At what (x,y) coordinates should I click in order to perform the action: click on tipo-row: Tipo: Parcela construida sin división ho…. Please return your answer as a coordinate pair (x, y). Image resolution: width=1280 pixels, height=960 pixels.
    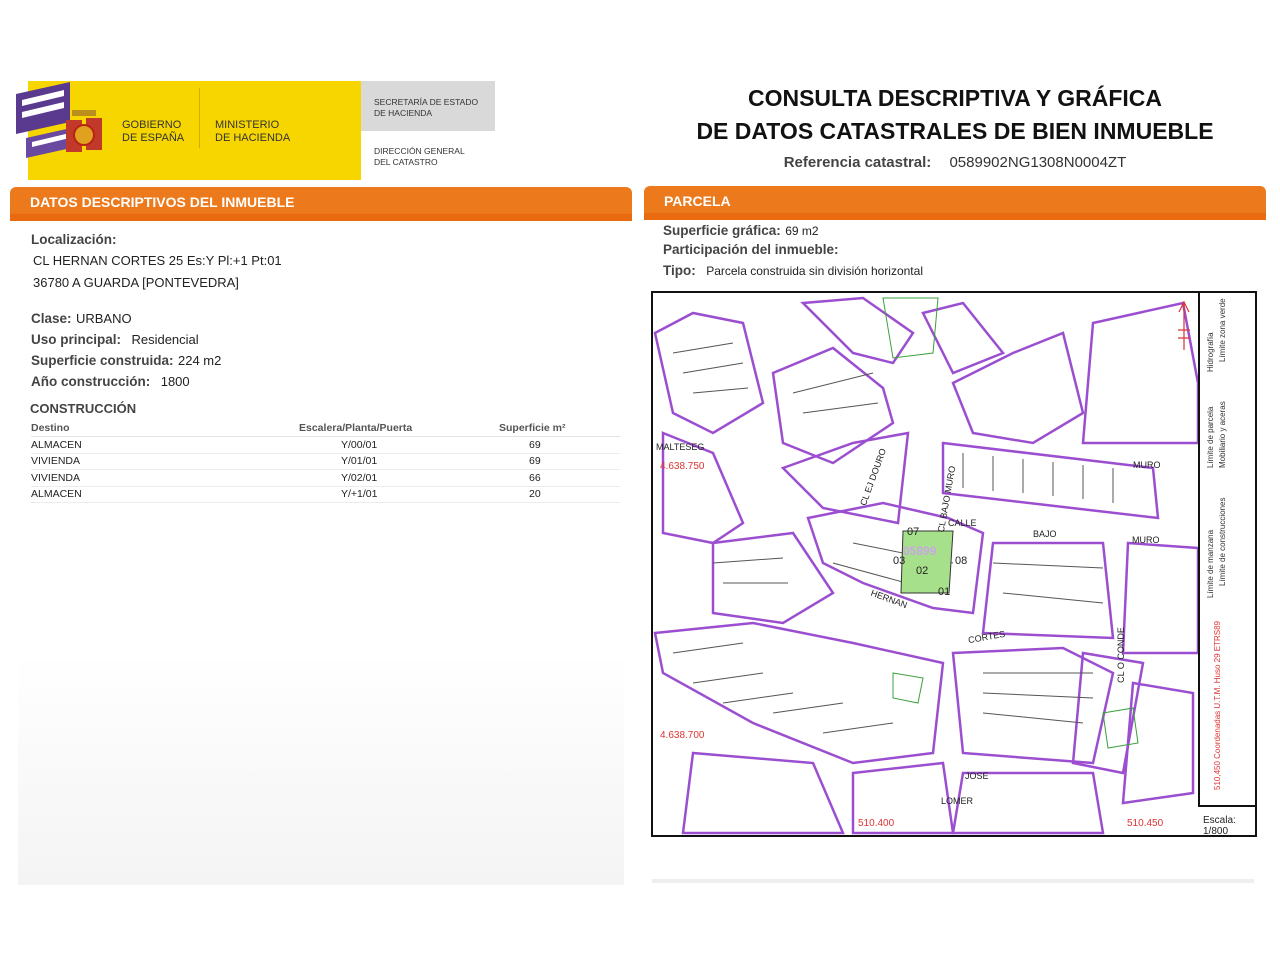
    Looking at the image, I should click on (793, 271).